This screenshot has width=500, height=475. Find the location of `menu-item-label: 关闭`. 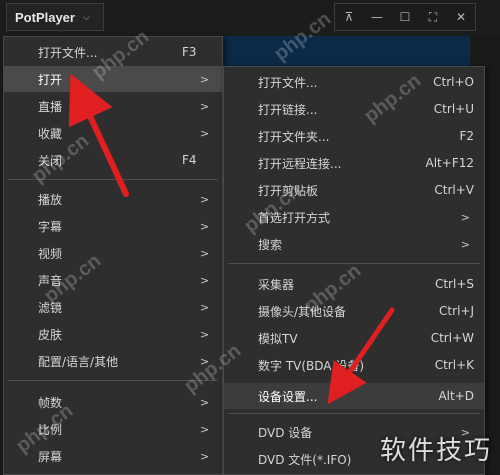

menu-item-label: 关闭 is located at coordinates (50, 160).